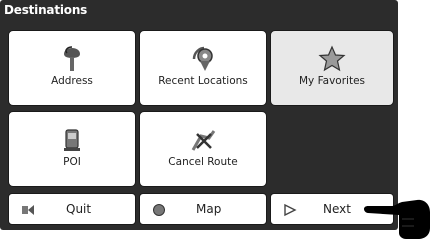 Image resolution: width=431 pixels, height=243 pixels. Describe the element at coordinates (203, 140) in the screenshot. I see `cancel-route-icon` at that location.